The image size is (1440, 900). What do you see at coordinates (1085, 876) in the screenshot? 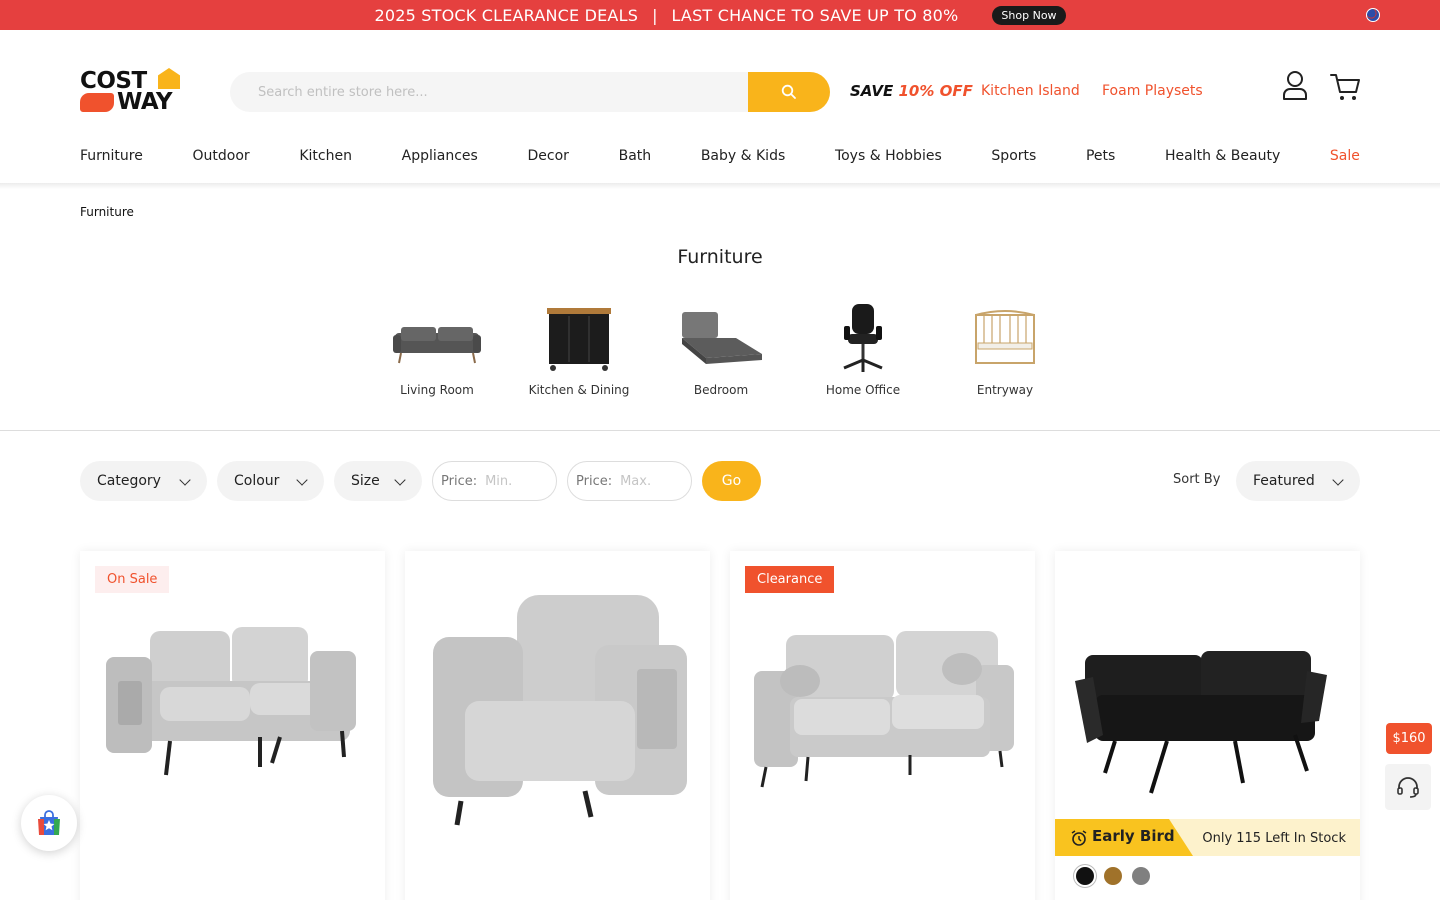
I see `color-swatch-black` at bounding box center [1085, 876].